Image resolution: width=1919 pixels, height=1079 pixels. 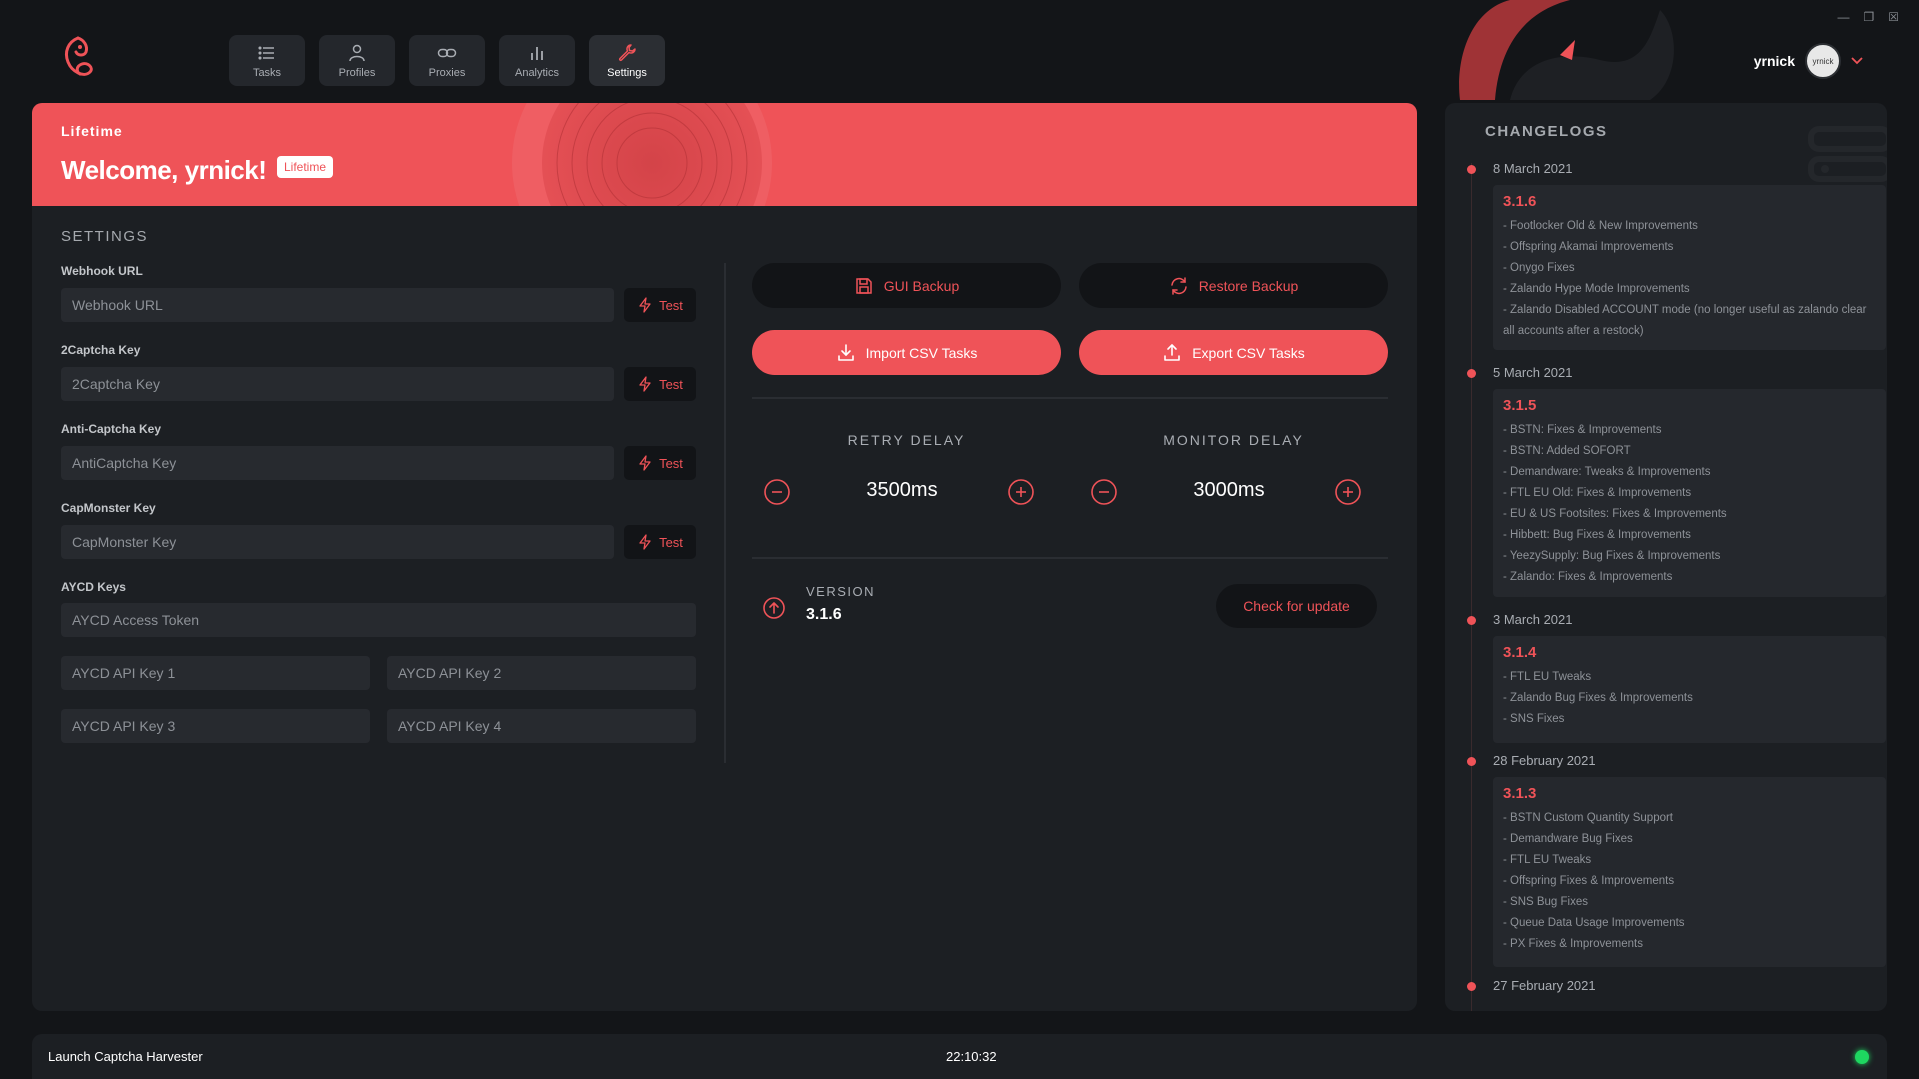 I want to click on welcome-banner: Lifetime Welcome, yrnick! Lifetime, so click(x=724, y=154).